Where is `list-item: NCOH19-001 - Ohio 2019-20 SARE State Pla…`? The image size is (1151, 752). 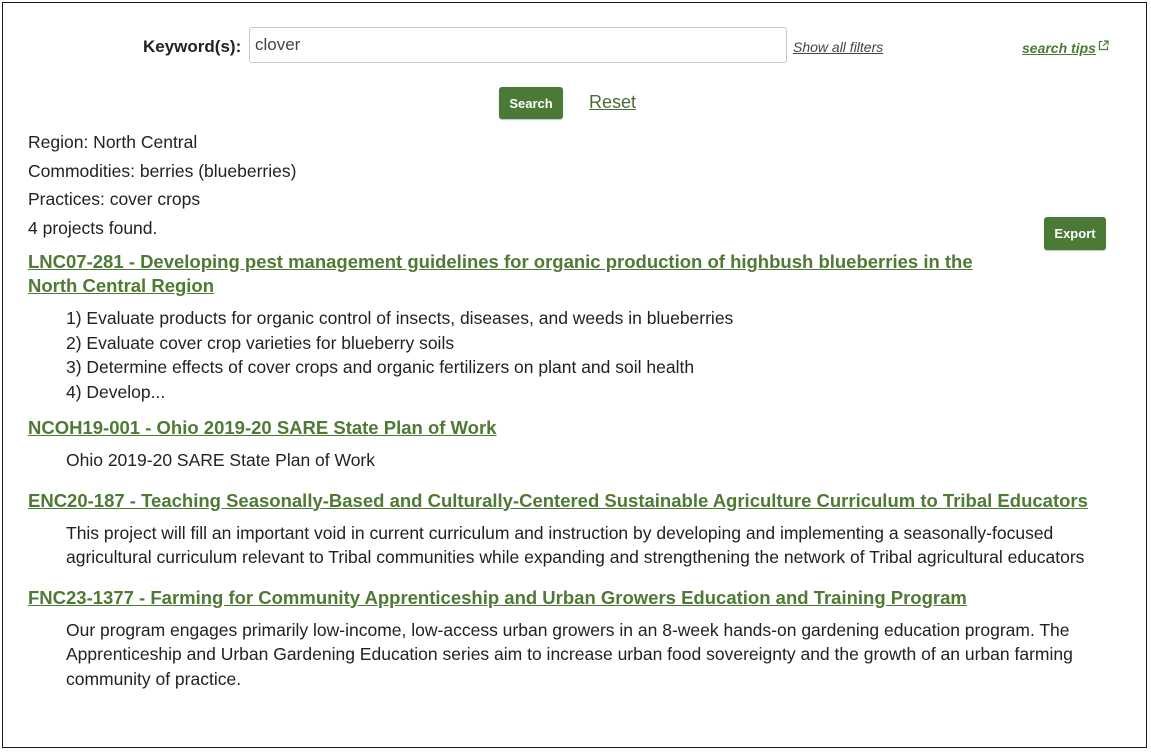 list-item: NCOH19-001 - Ohio 2019-20 SARE State Pla… is located at coordinates (573, 444).